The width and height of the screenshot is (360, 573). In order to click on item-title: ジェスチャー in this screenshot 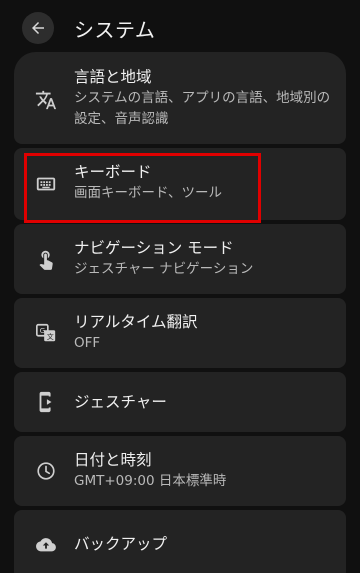, I will do `click(120, 402)`.